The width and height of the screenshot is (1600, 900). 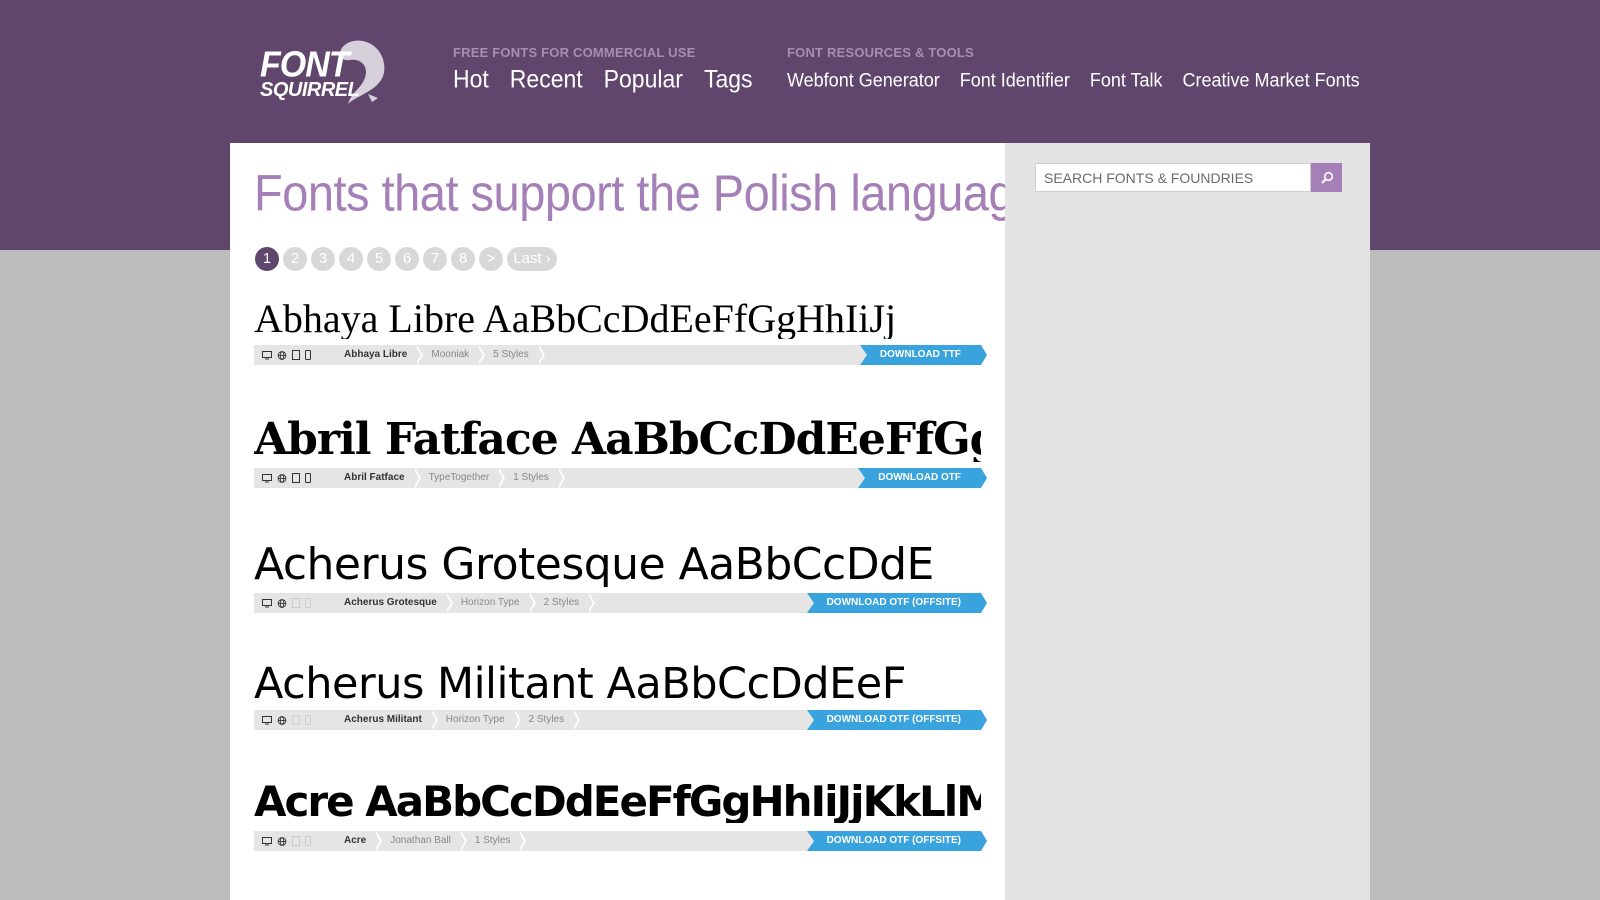 I want to click on download-button: DOWNLOAD TTF, so click(x=923, y=355).